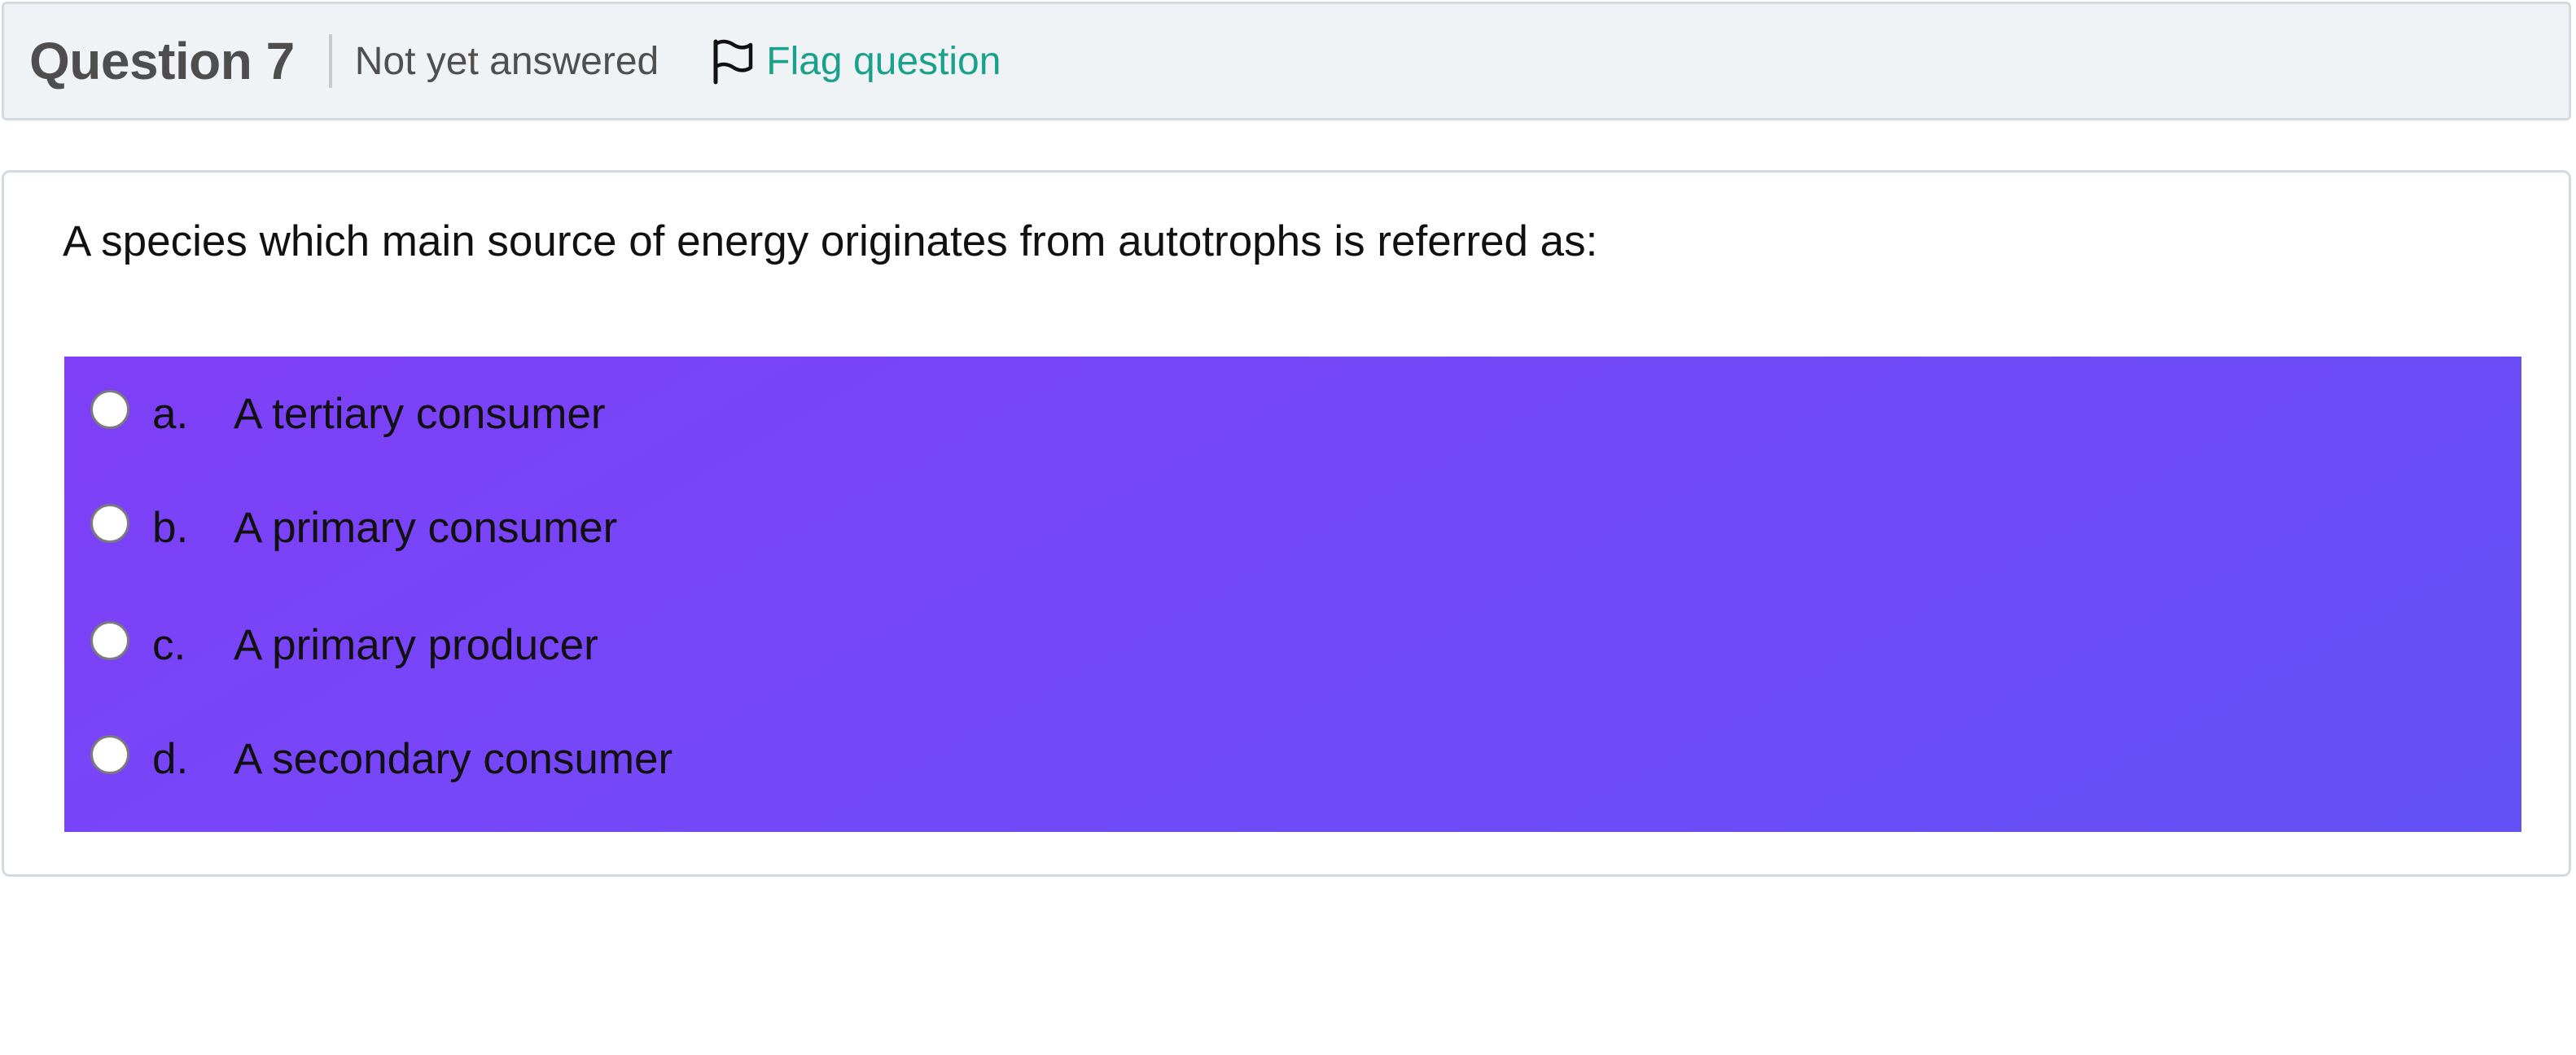  Describe the element at coordinates (425, 528) in the screenshot. I see `answer-text-b: A primary consumer` at that location.